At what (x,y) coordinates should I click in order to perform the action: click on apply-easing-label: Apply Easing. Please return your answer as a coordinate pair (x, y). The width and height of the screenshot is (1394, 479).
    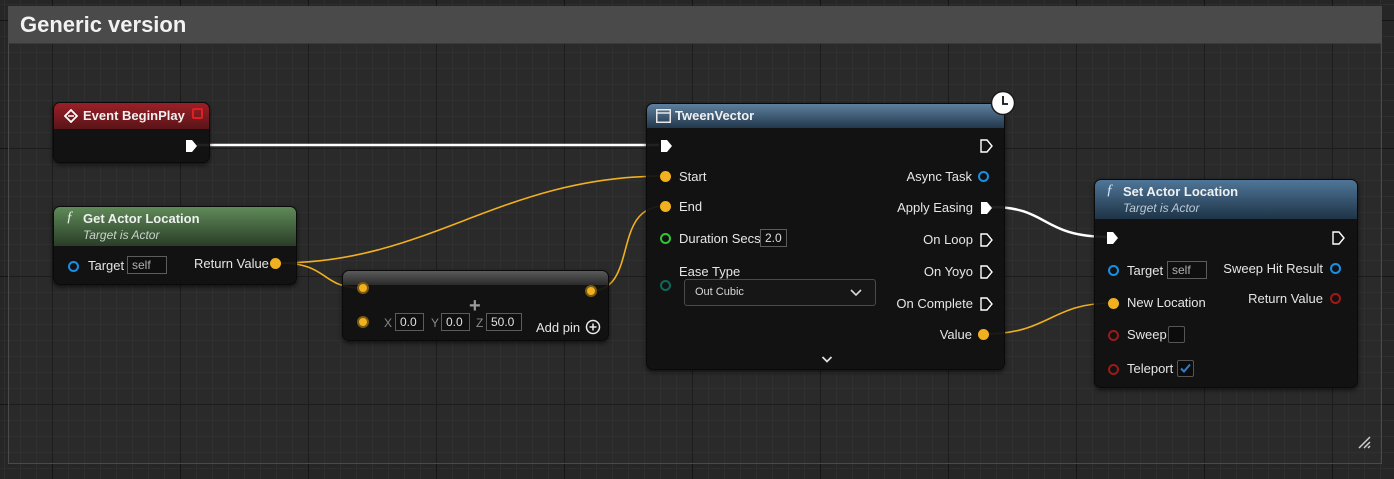
    Looking at the image, I should click on (935, 207).